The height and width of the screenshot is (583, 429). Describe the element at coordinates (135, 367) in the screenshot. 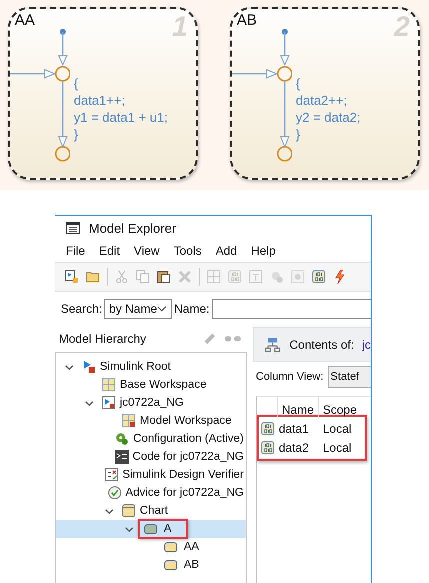

I see `tree-item-label: Simulink Root` at that location.